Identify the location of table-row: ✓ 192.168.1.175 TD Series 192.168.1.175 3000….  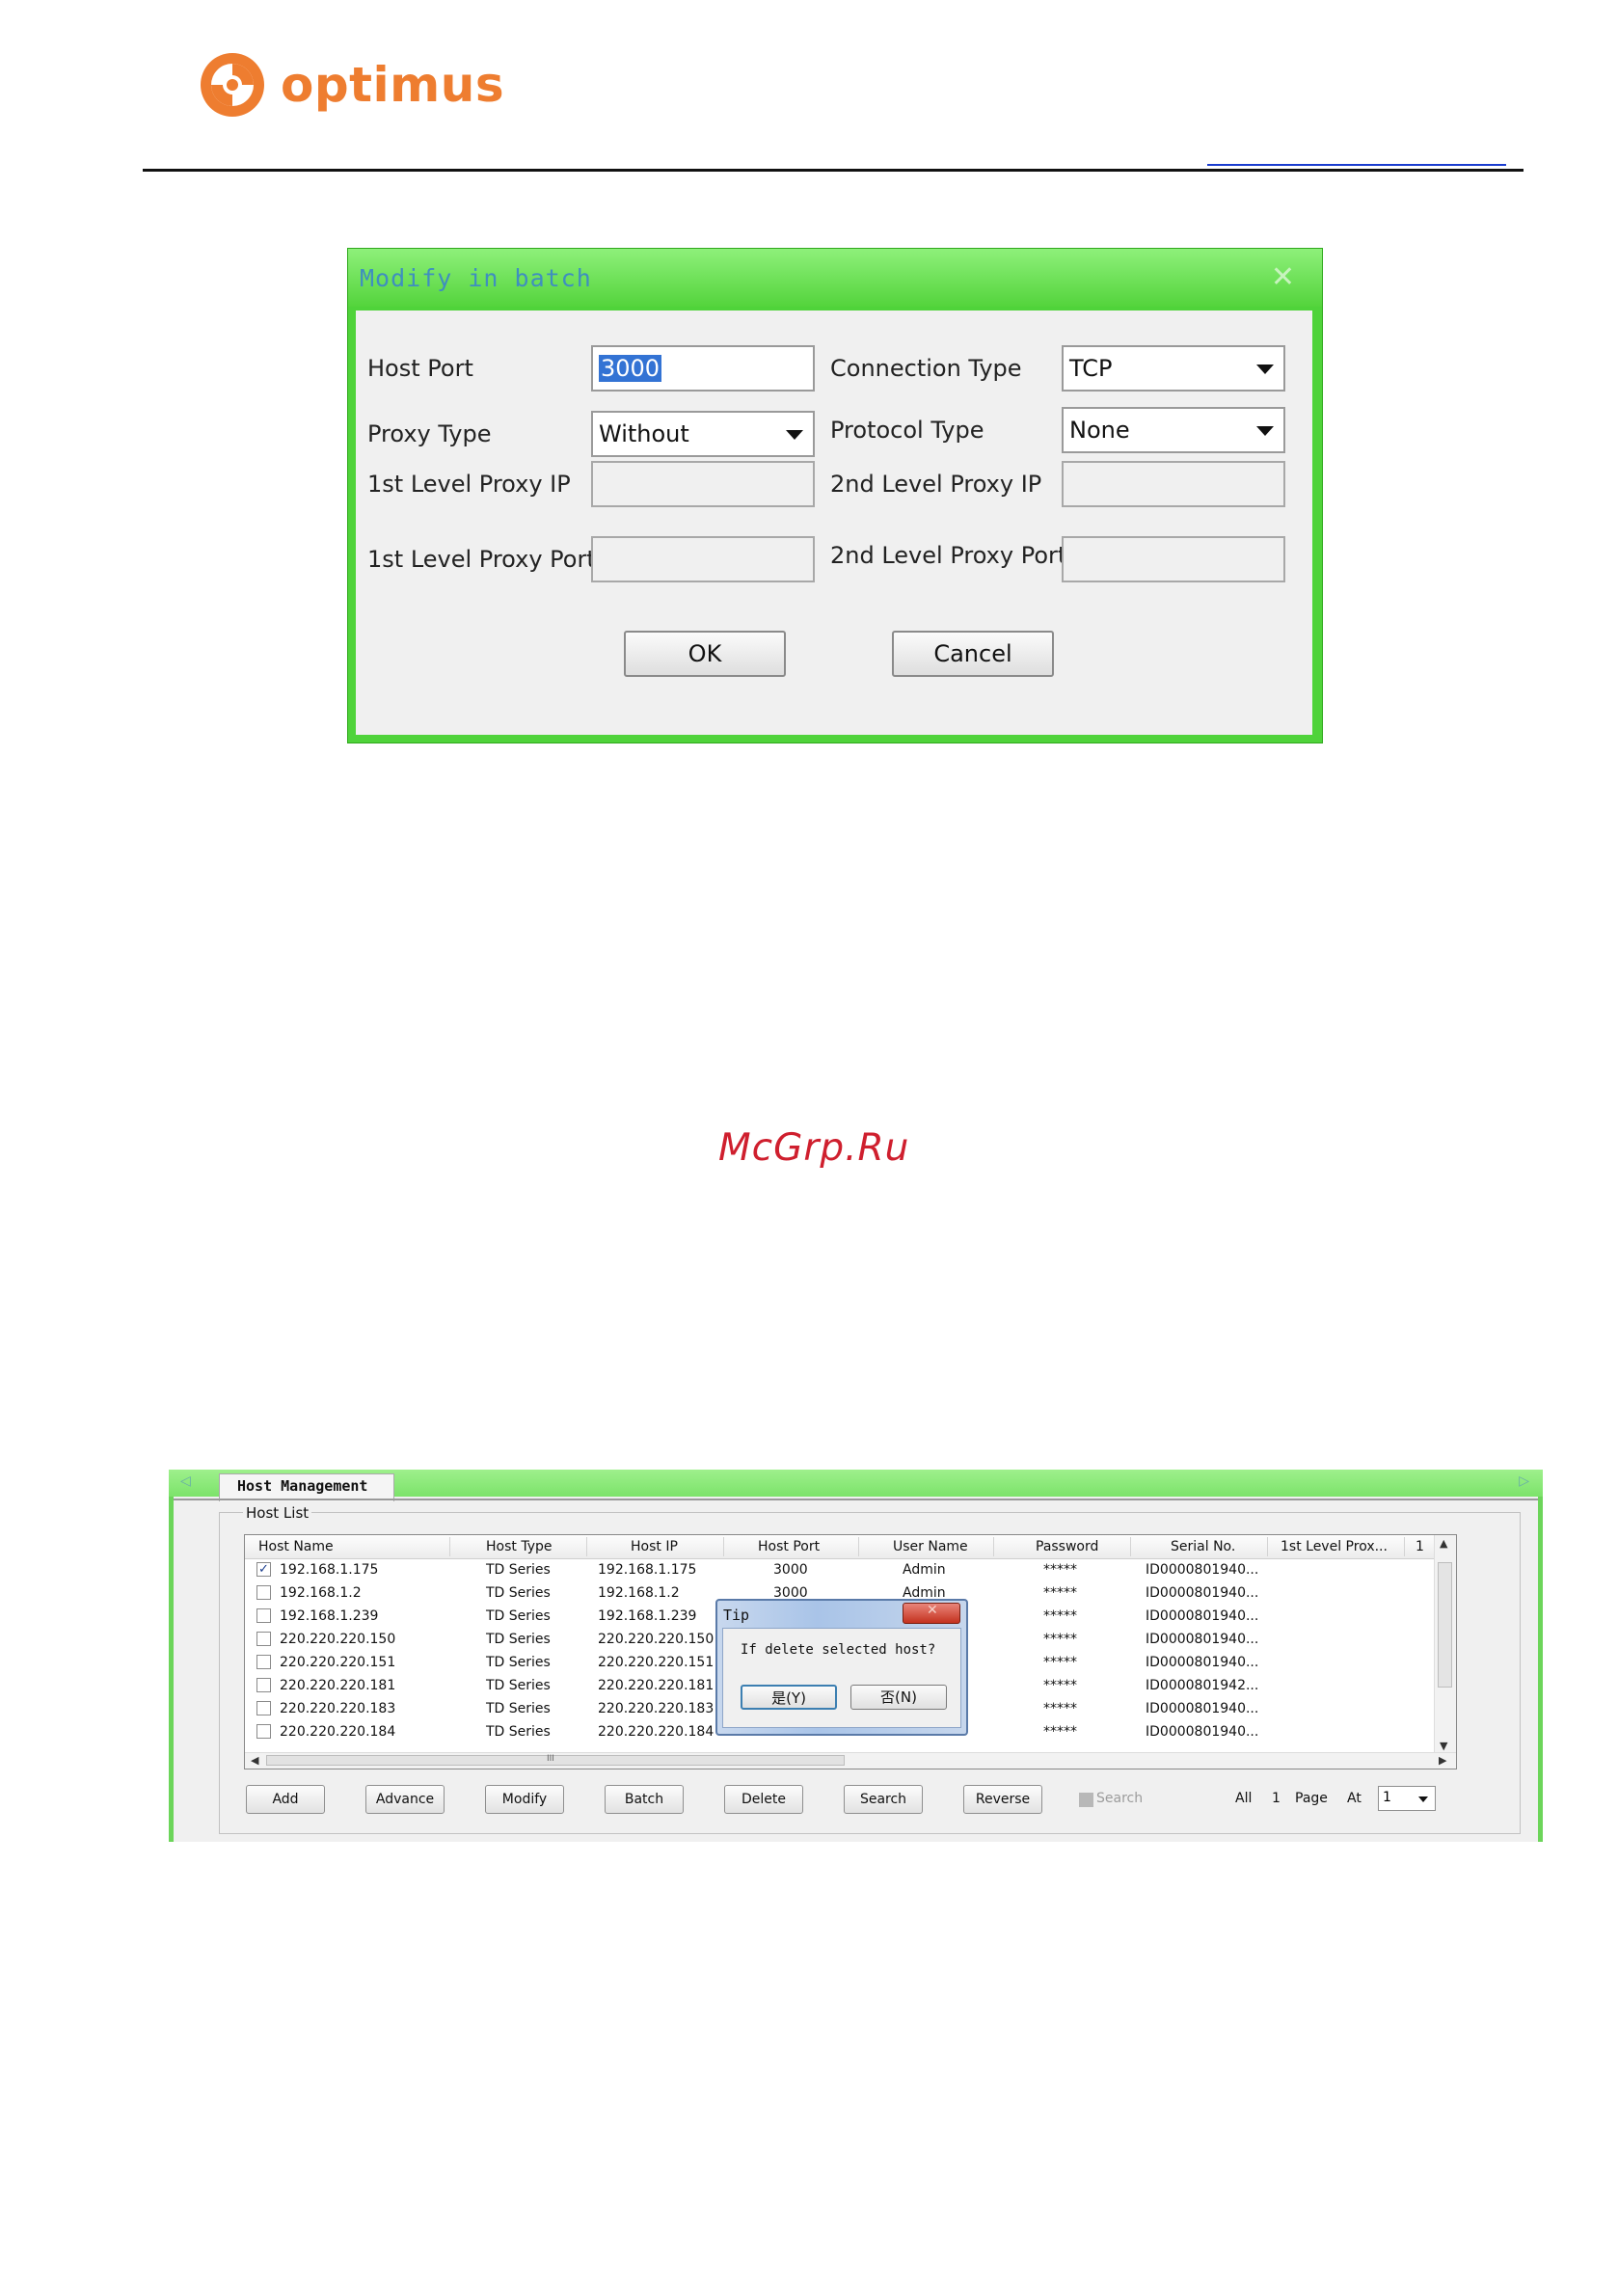
(841, 1569).